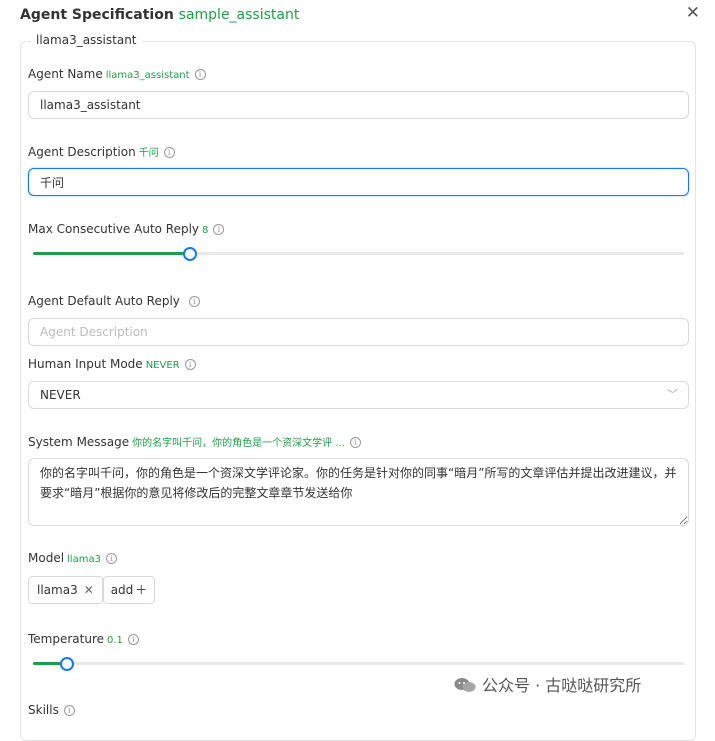  I want to click on agent-description-input, so click(358, 182).